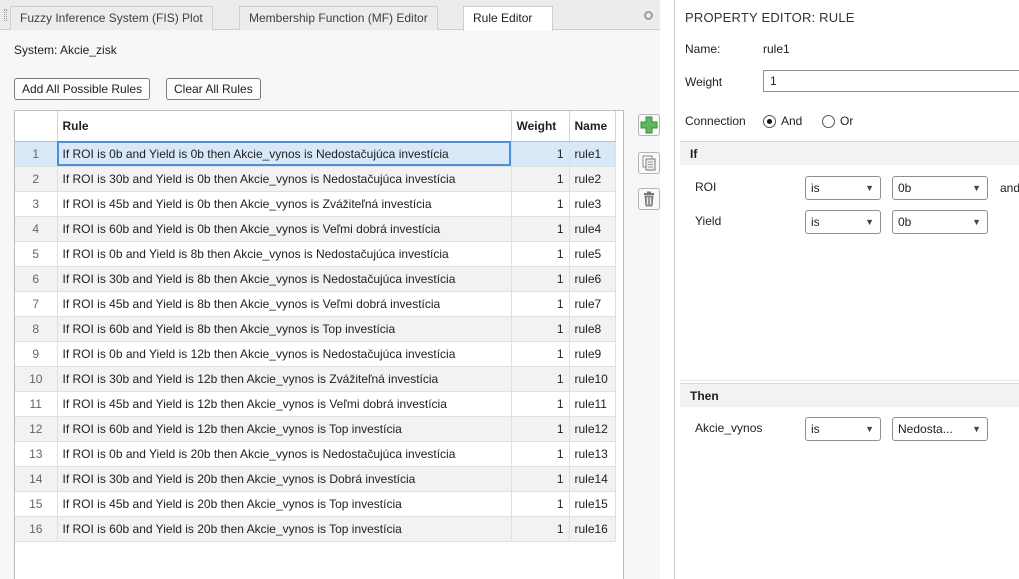  Describe the element at coordinates (592, 126) in the screenshot. I see `column-header-name: Name` at that location.